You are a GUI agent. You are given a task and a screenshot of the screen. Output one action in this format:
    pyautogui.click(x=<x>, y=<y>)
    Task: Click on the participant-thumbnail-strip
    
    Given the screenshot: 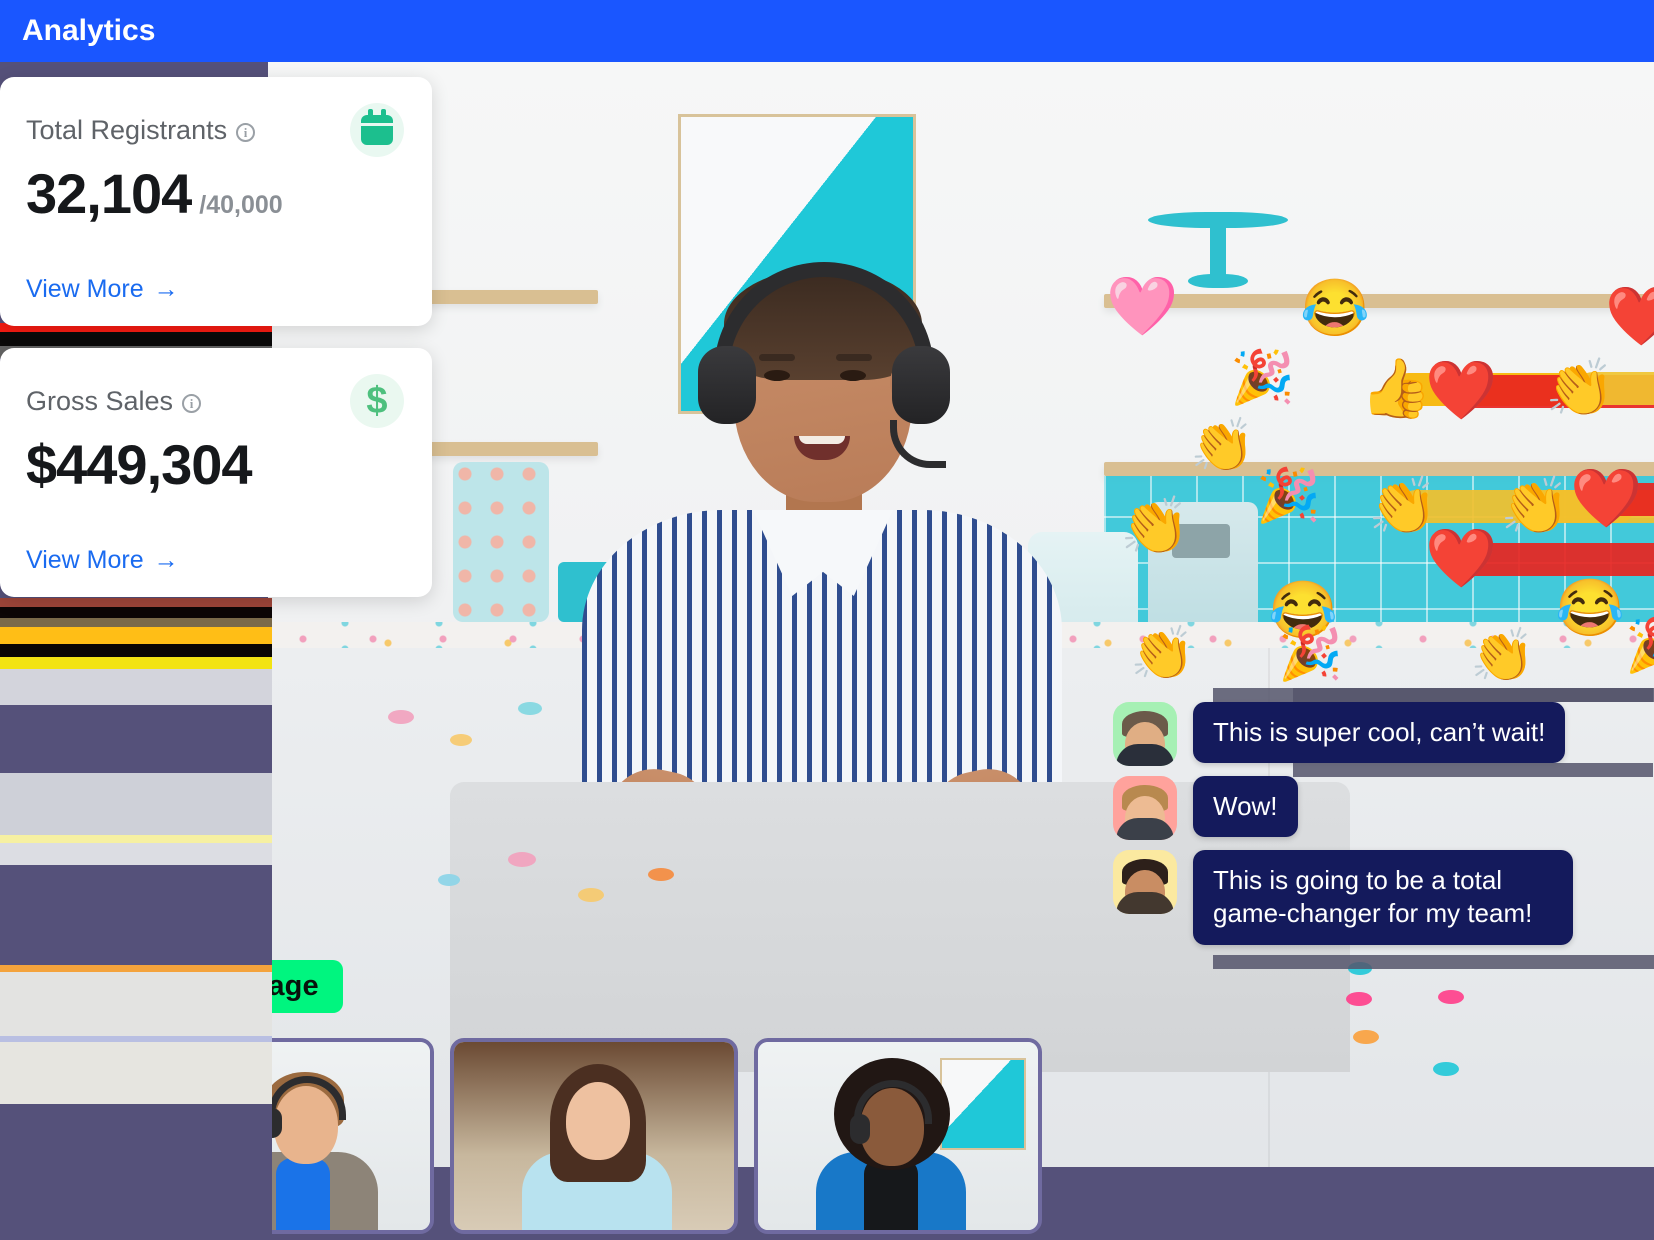 What is the action you would take?
    pyautogui.click(x=594, y=1136)
    